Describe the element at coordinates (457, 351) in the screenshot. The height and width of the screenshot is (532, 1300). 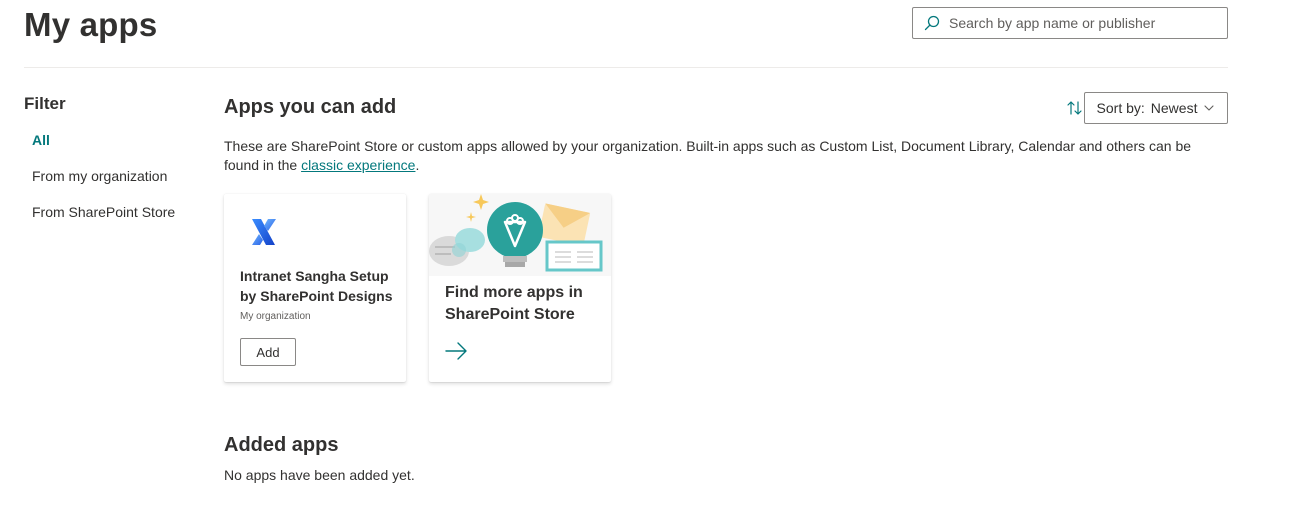
I see `arrow-right-icon` at that location.